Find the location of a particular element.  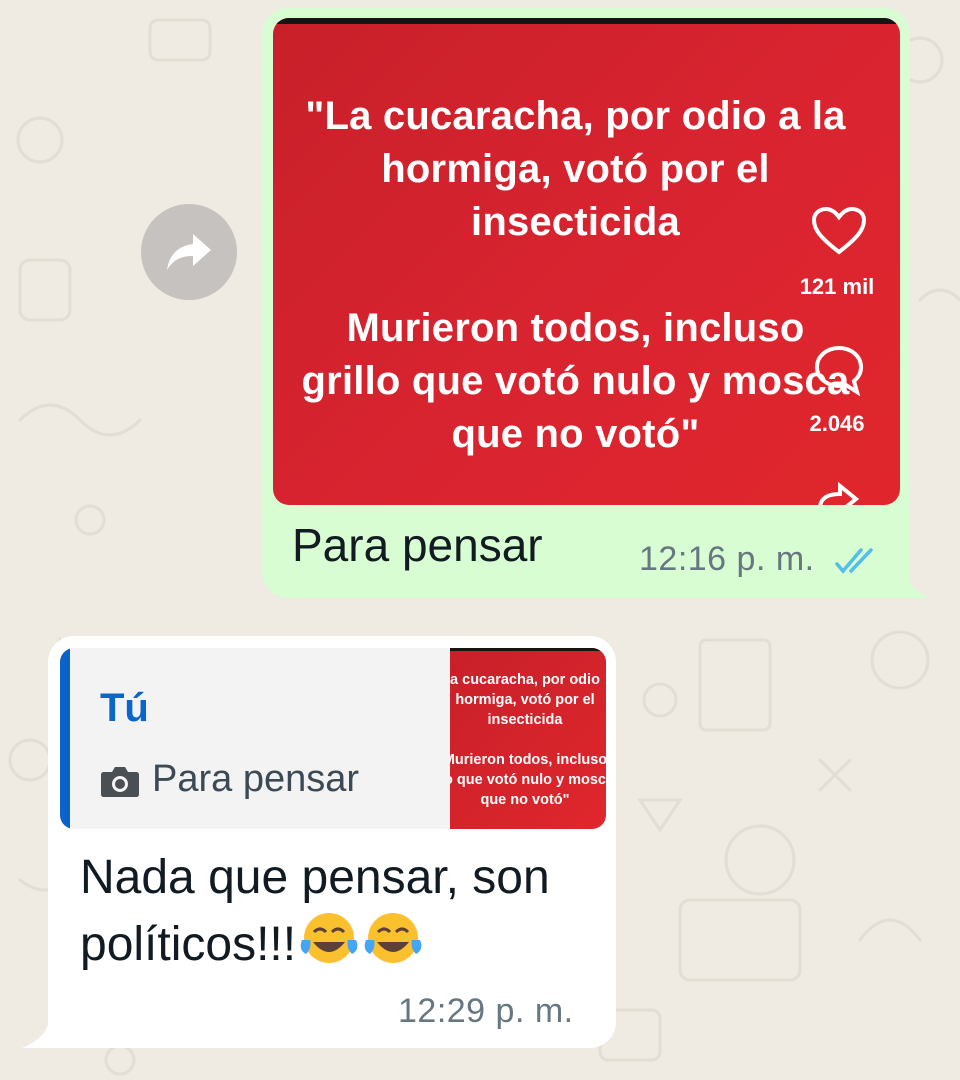

forward-arrow-icon is located at coordinates (189, 252).